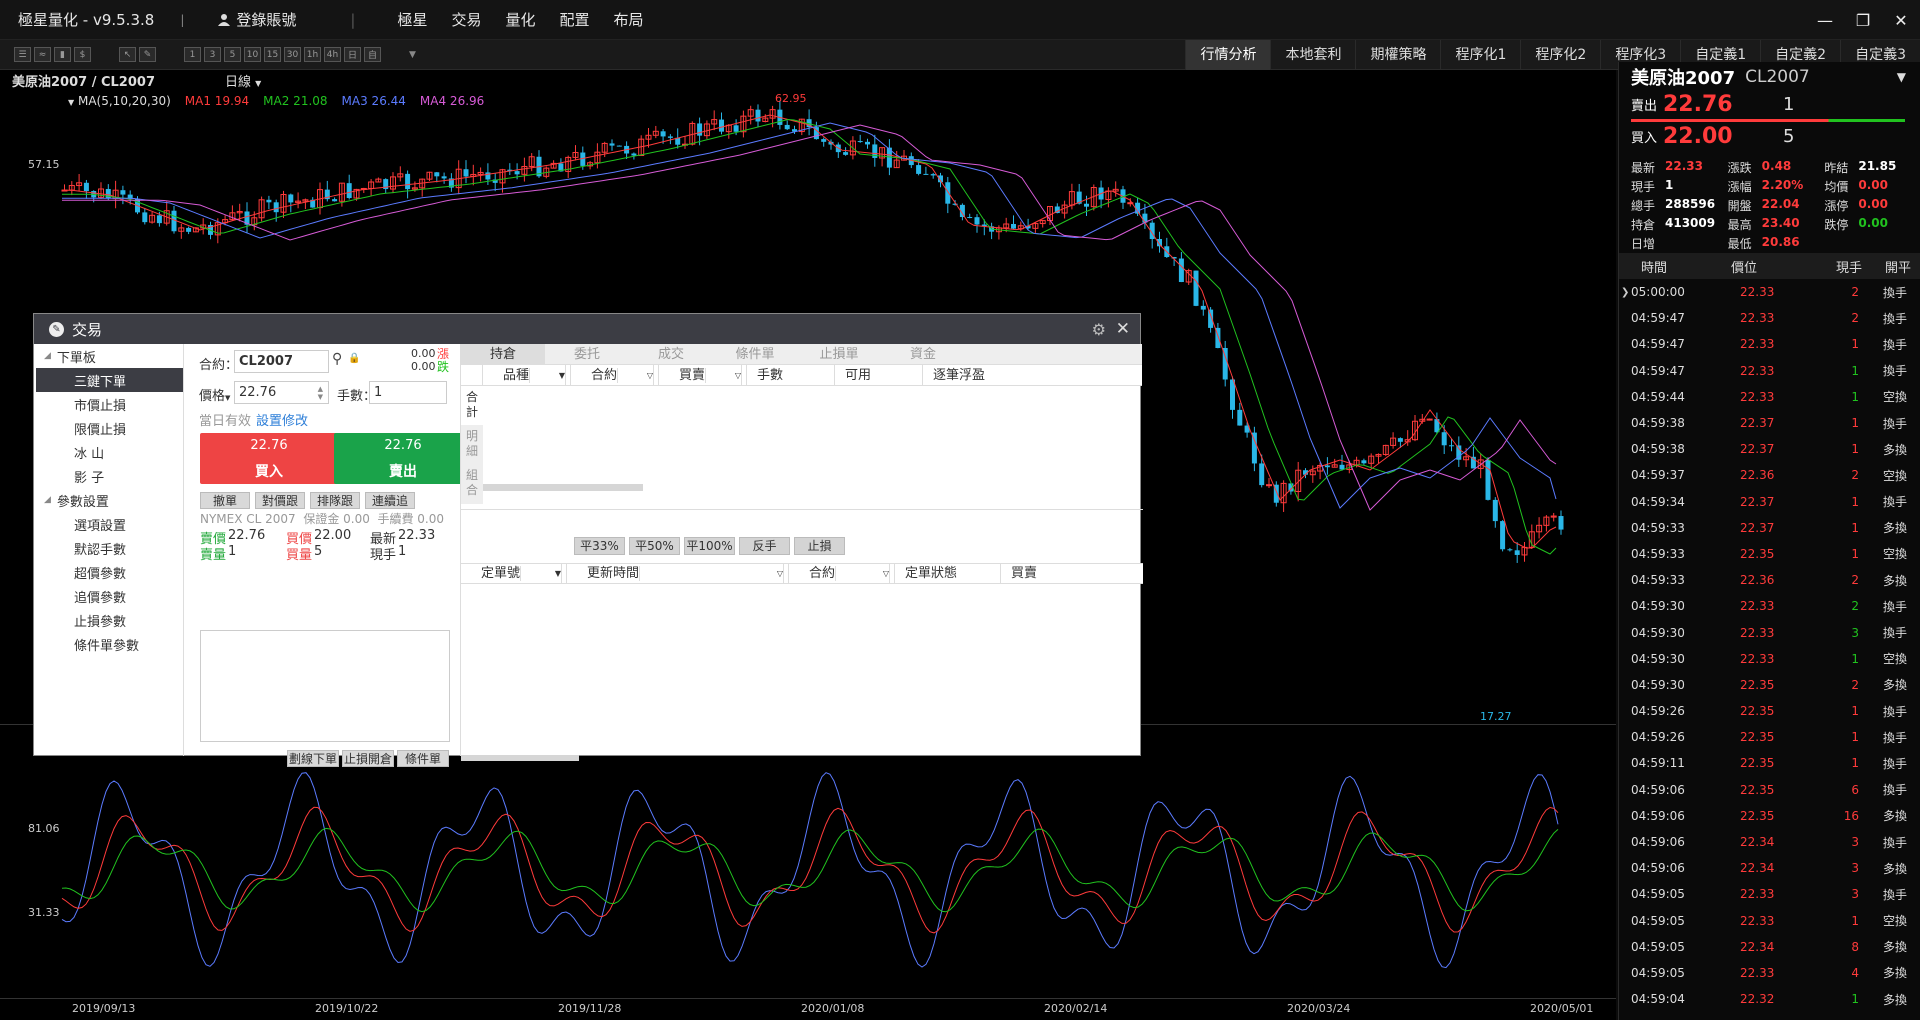 The image size is (1920, 1020). I want to click on price-input: 22.76 ▲ ▼, so click(281, 392).